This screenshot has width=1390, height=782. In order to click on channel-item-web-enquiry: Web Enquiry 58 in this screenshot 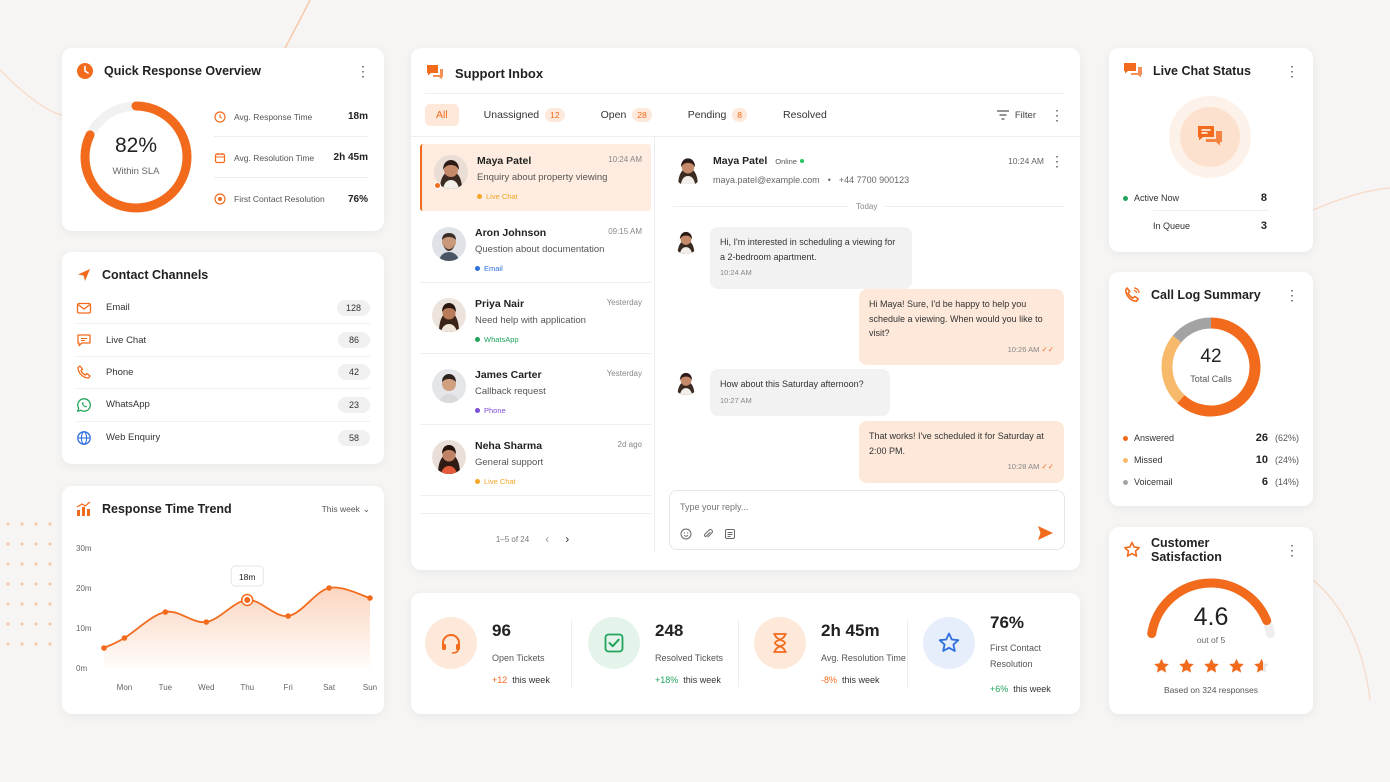, I will do `click(223, 438)`.